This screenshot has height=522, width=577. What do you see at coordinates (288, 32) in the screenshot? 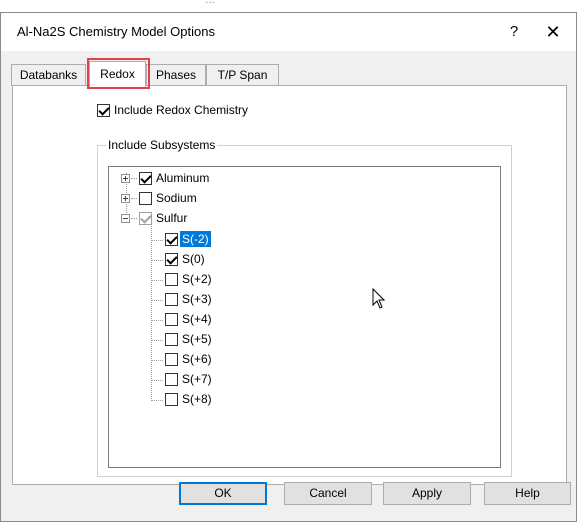
I see `title-bar: Al-Na2S Chemistry Model Options ? ✕` at bounding box center [288, 32].